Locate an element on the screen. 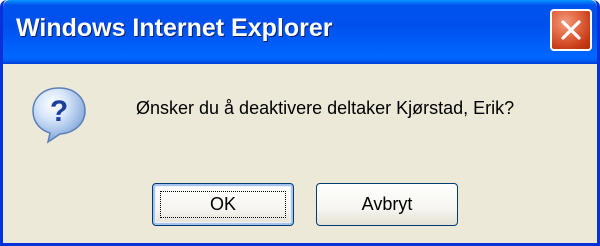  ok-button: OK is located at coordinates (223, 204).